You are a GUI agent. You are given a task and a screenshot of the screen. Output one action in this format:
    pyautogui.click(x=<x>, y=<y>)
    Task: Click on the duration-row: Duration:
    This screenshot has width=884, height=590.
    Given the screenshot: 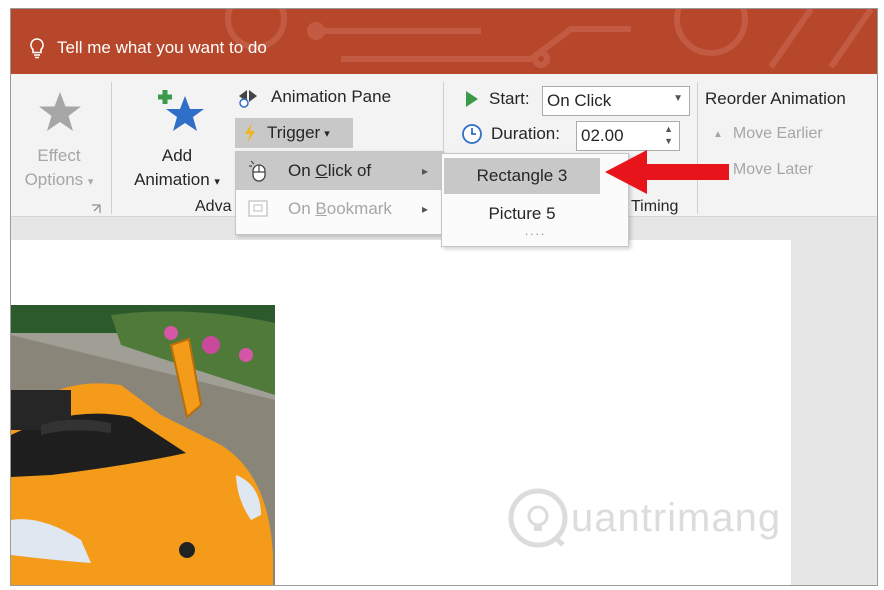 What is the action you would take?
    pyautogui.click(x=510, y=134)
    